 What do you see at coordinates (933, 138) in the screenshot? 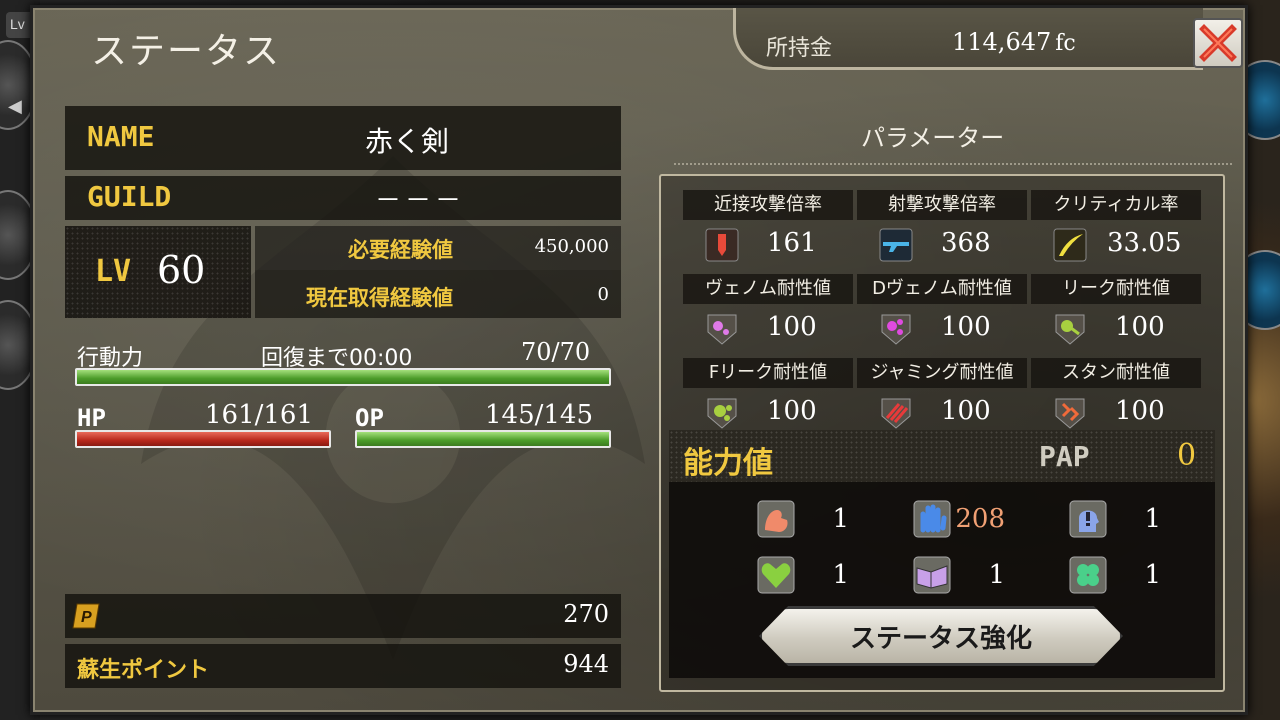
I see `parameters-title: パラメーター` at bounding box center [933, 138].